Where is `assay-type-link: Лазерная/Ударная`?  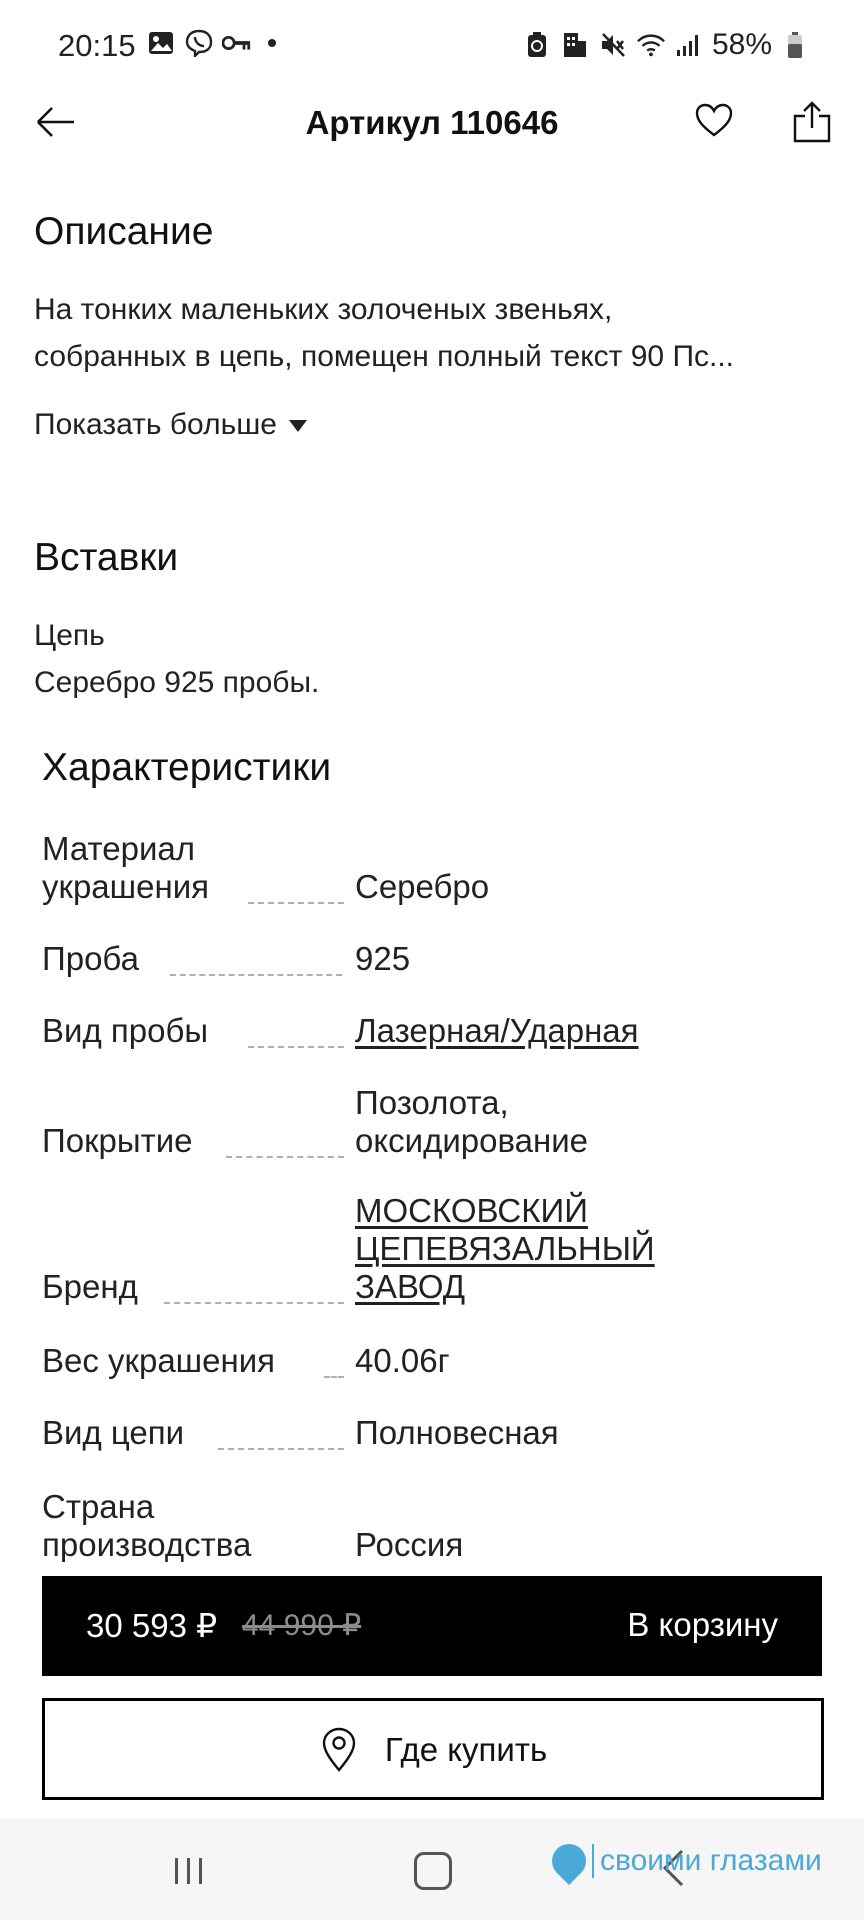
assay-type-link: Лазерная/Ударная is located at coordinates (497, 1031).